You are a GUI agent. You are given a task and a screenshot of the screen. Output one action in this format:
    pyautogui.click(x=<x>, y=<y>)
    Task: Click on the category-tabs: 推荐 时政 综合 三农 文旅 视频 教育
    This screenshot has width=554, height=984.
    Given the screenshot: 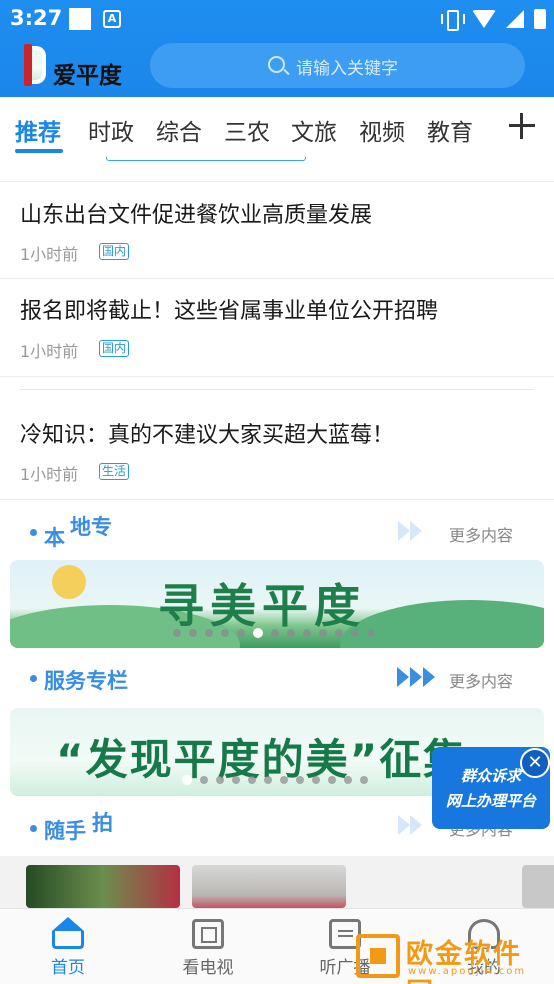 What is the action you would take?
    pyautogui.click(x=277, y=127)
    